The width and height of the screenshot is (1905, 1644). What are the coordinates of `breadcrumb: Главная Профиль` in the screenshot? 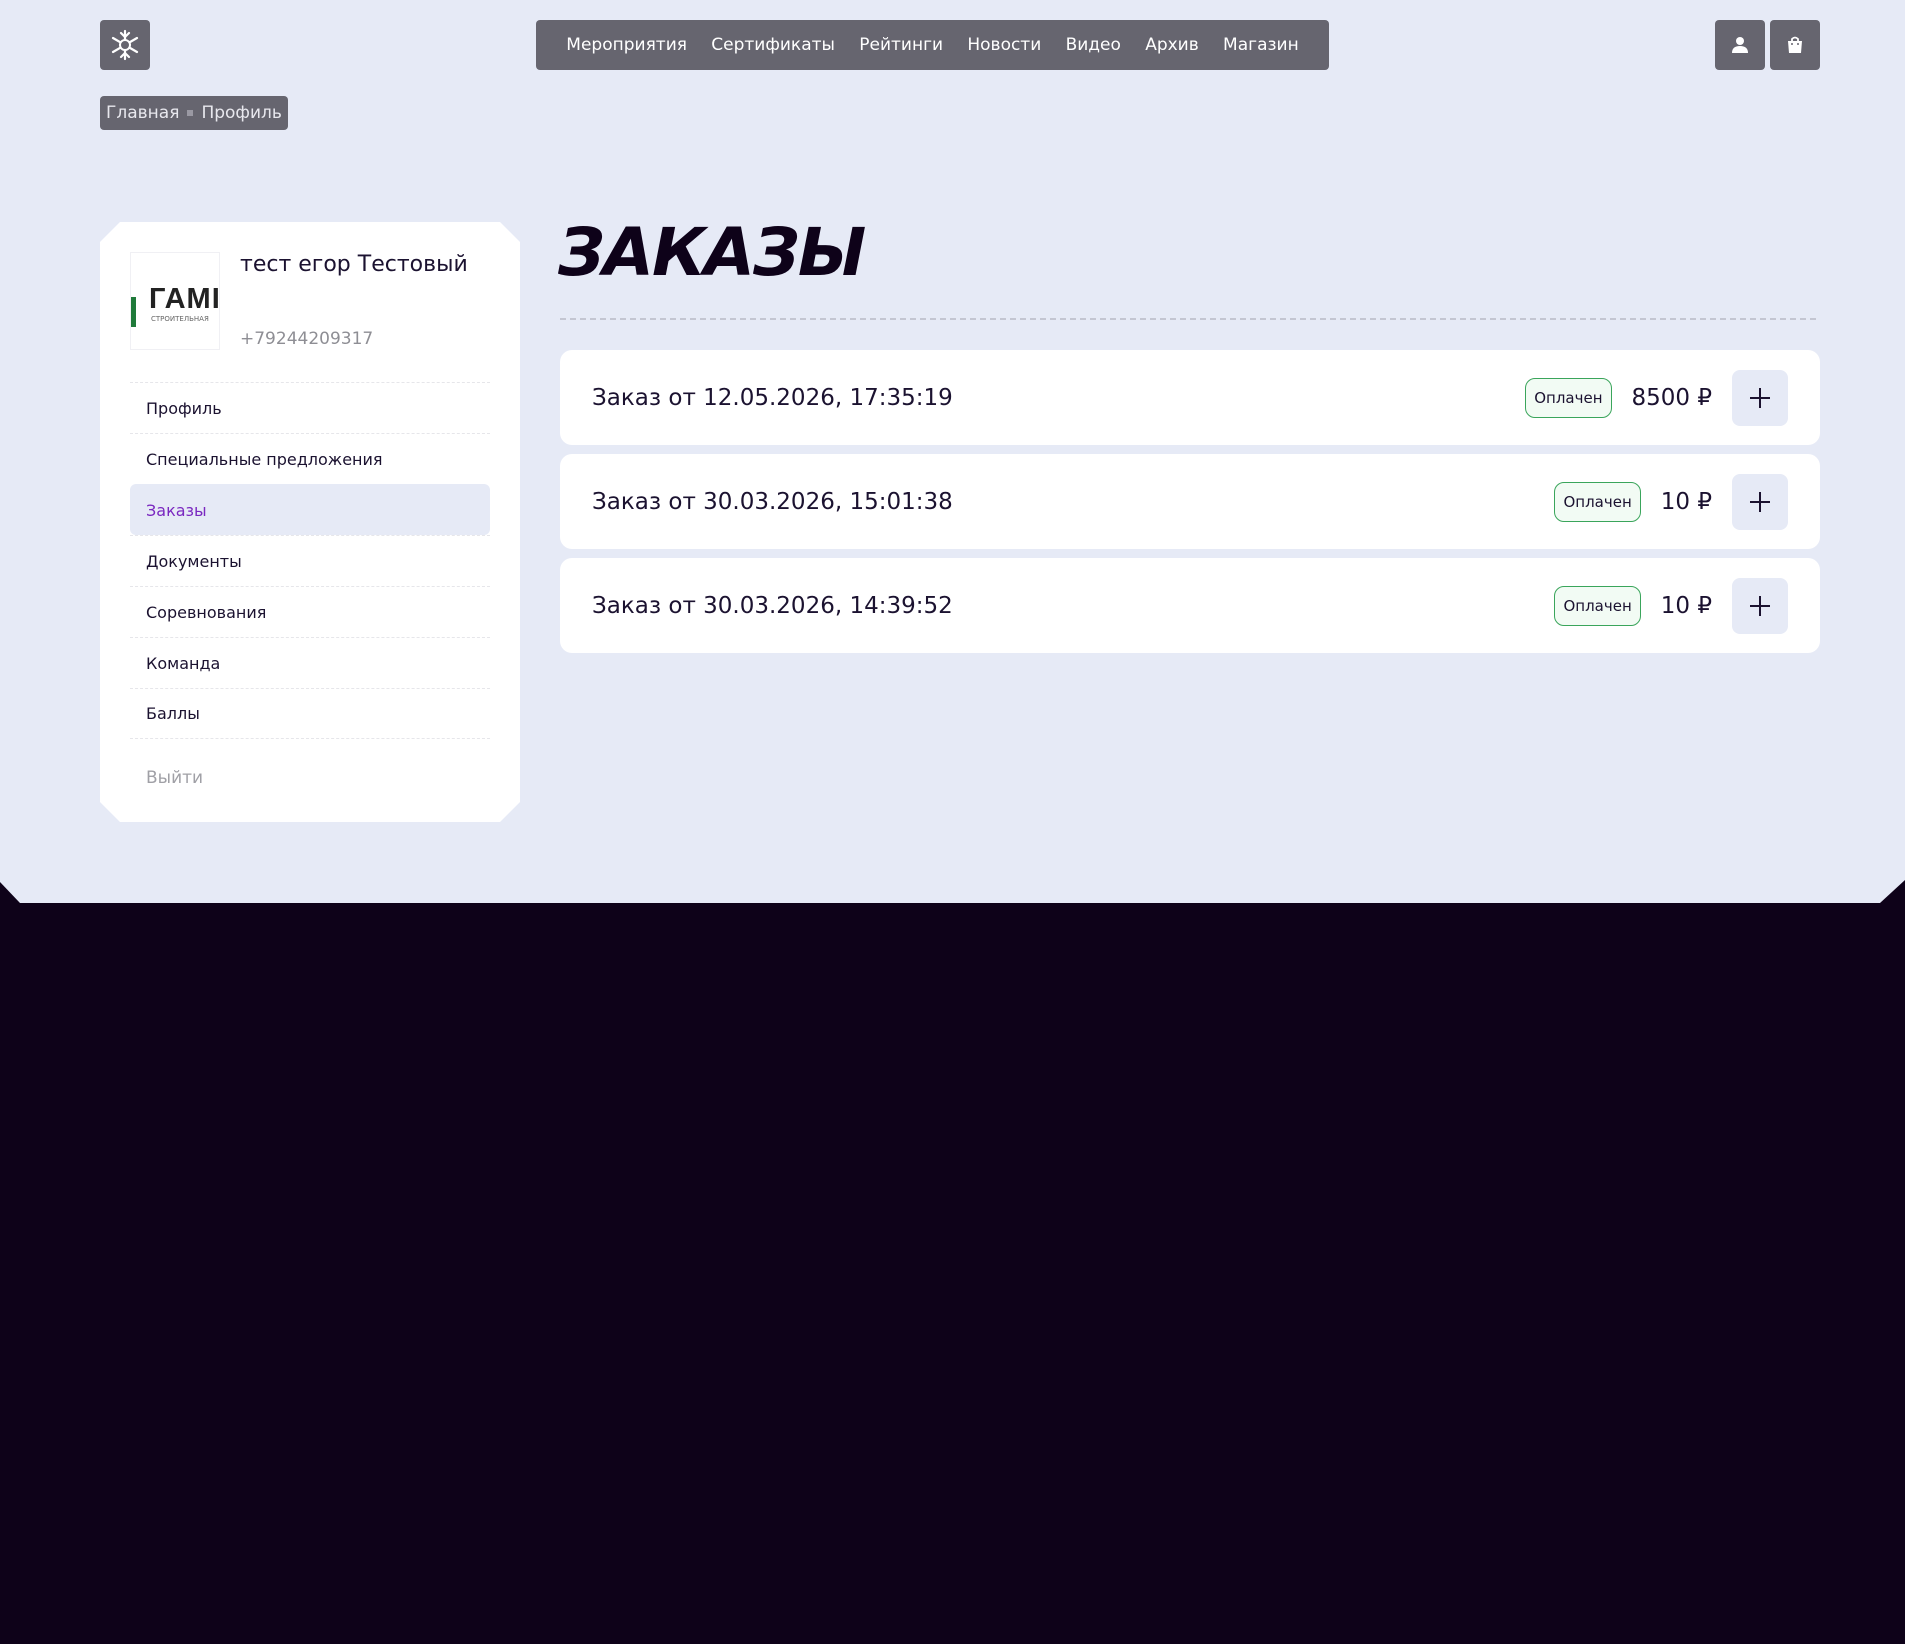 It's located at (194, 113).